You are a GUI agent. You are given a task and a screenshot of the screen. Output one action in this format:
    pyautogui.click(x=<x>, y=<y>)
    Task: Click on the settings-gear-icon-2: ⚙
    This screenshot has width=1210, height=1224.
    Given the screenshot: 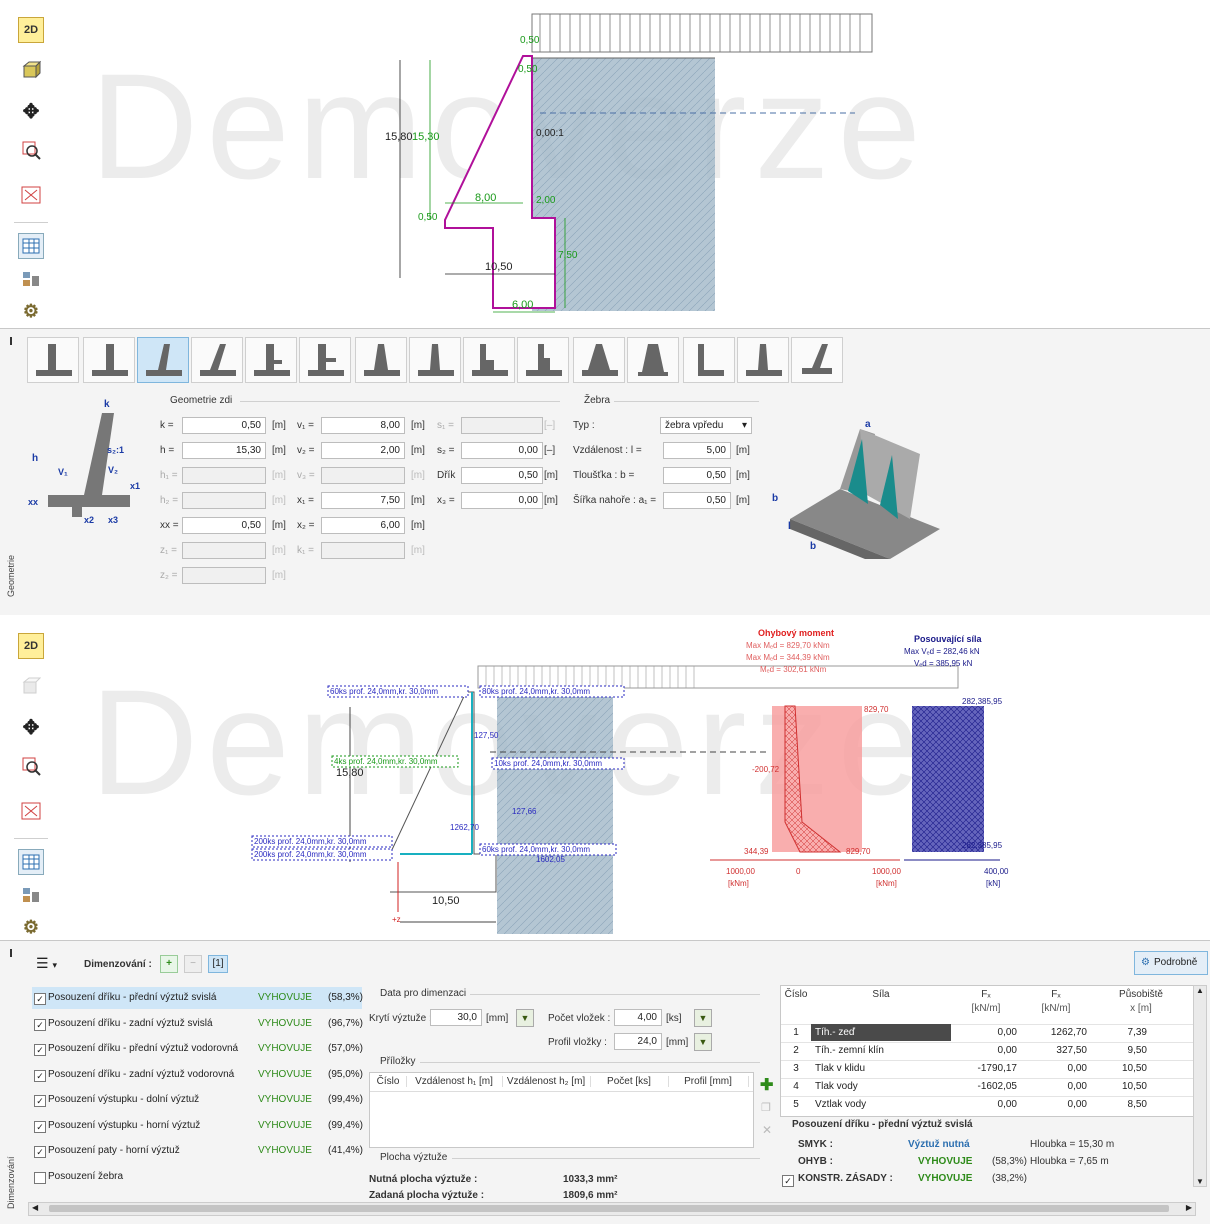 What is the action you would take?
    pyautogui.click(x=31, y=927)
    